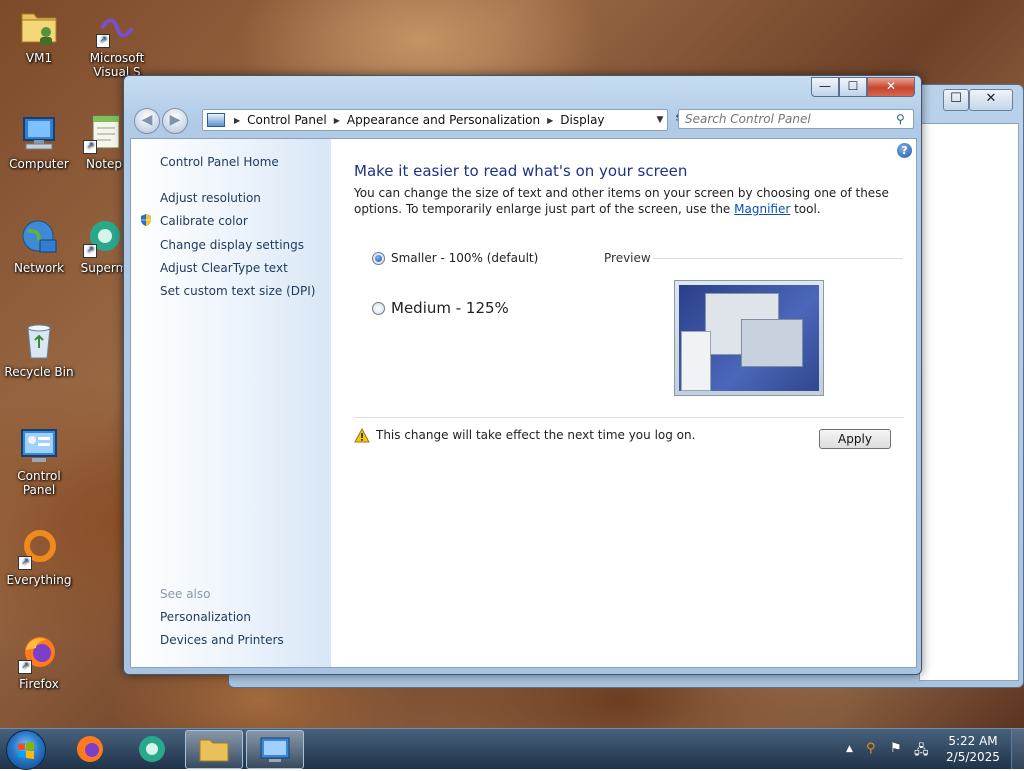 Image resolution: width=1024 pixels, height=771 pixels. What do you see at coordinates (627, 258) in the screenshot?
I see `preview-label: Preview` at bounding box center [627, 258].